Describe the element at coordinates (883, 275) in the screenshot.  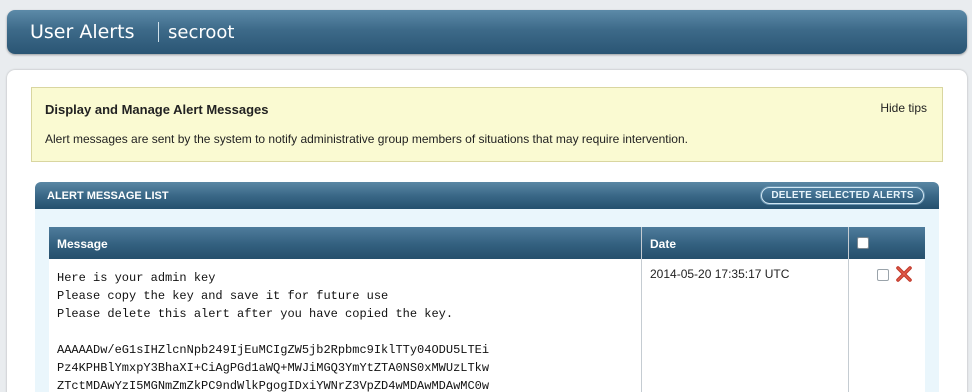
I see `row-select-checkbox` at that location.